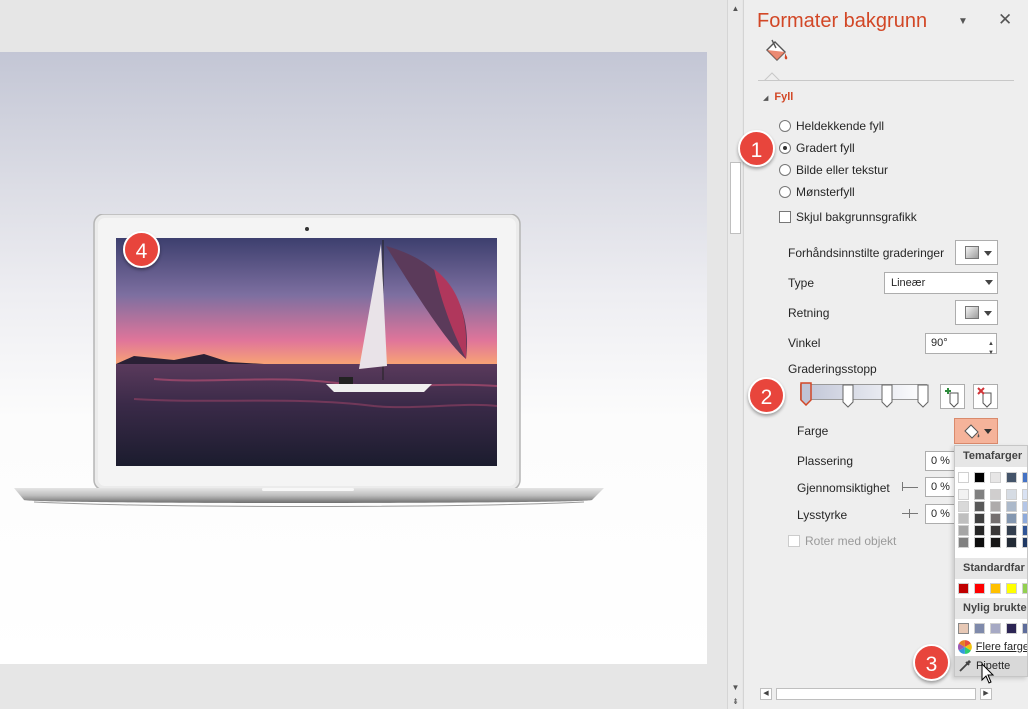  What do you see at coordinates (886, 80) in the screenshot?
I see `tab-divider` at bounding box center [886, 80].